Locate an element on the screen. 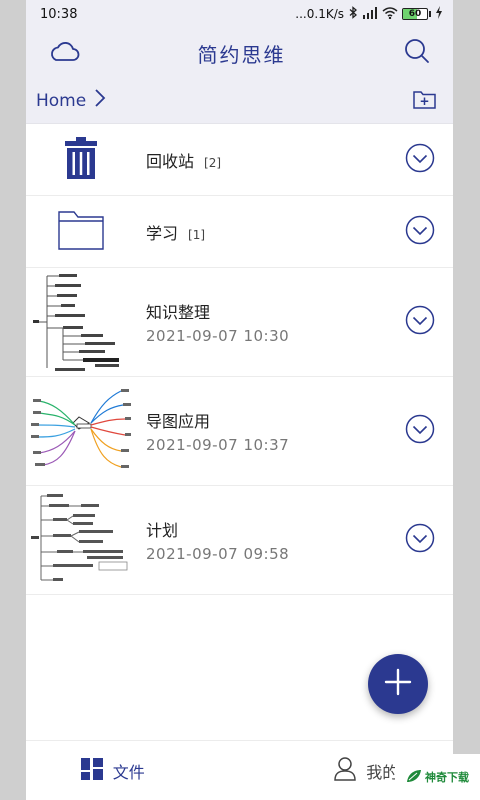  item-date: 2021-09-07 10:37 is located at coordinates (218, 445).